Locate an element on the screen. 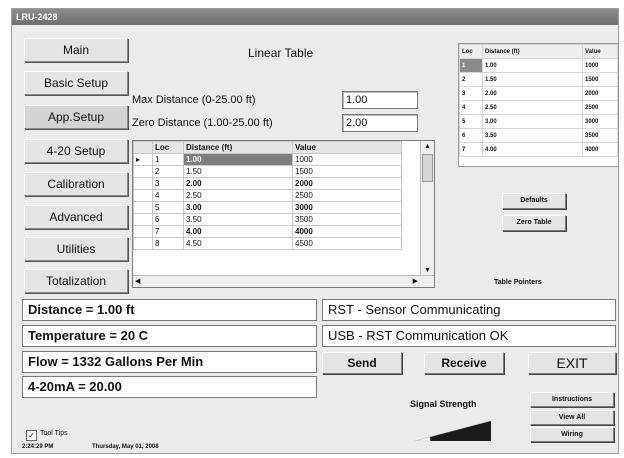 The image size is (624, 458). grid-horizontal-scrollbar: ◀ ▶ is located at coordinates (283, 281).